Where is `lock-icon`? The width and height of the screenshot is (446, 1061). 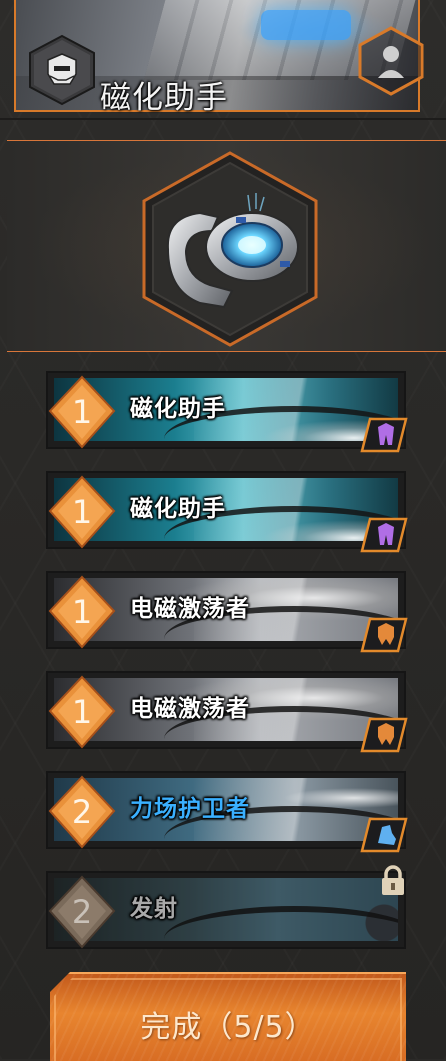 lock-icon is located at coordinates (393, 880).